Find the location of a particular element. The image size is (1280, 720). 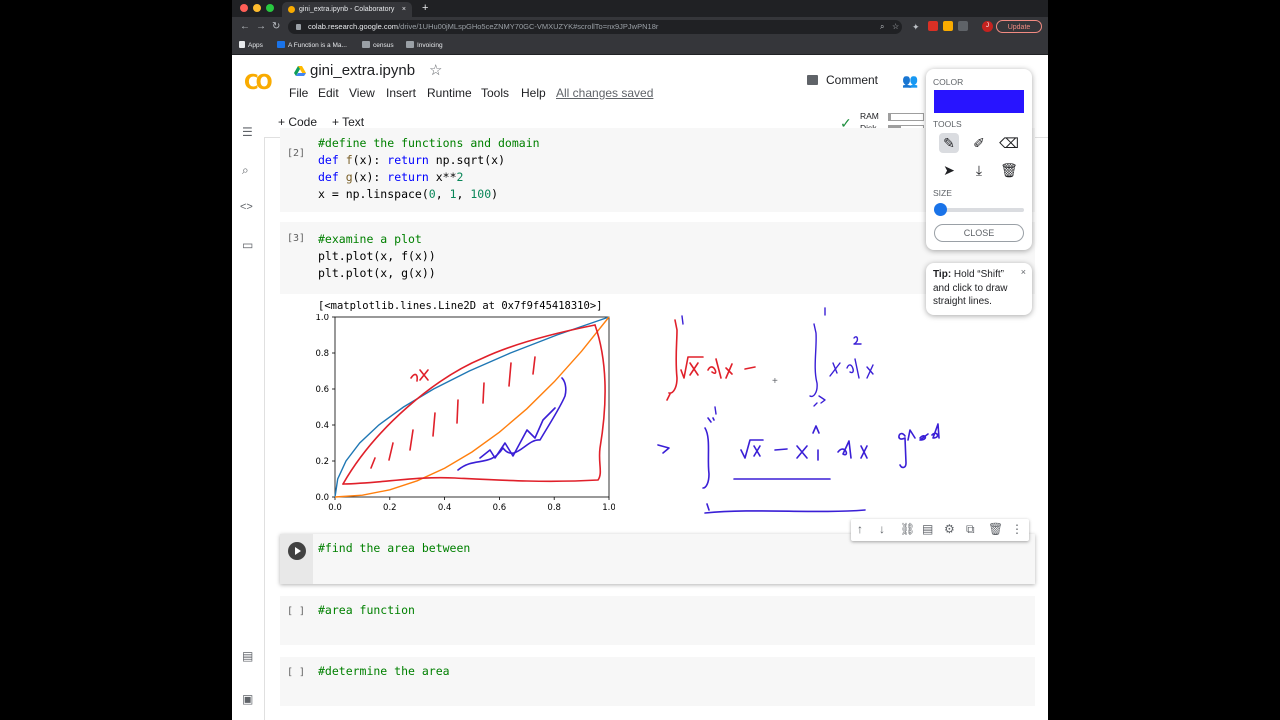

left-sidebar: ☰ ⌕ <> ▭ ▤ ▣ is located at coordinates (248, 413).